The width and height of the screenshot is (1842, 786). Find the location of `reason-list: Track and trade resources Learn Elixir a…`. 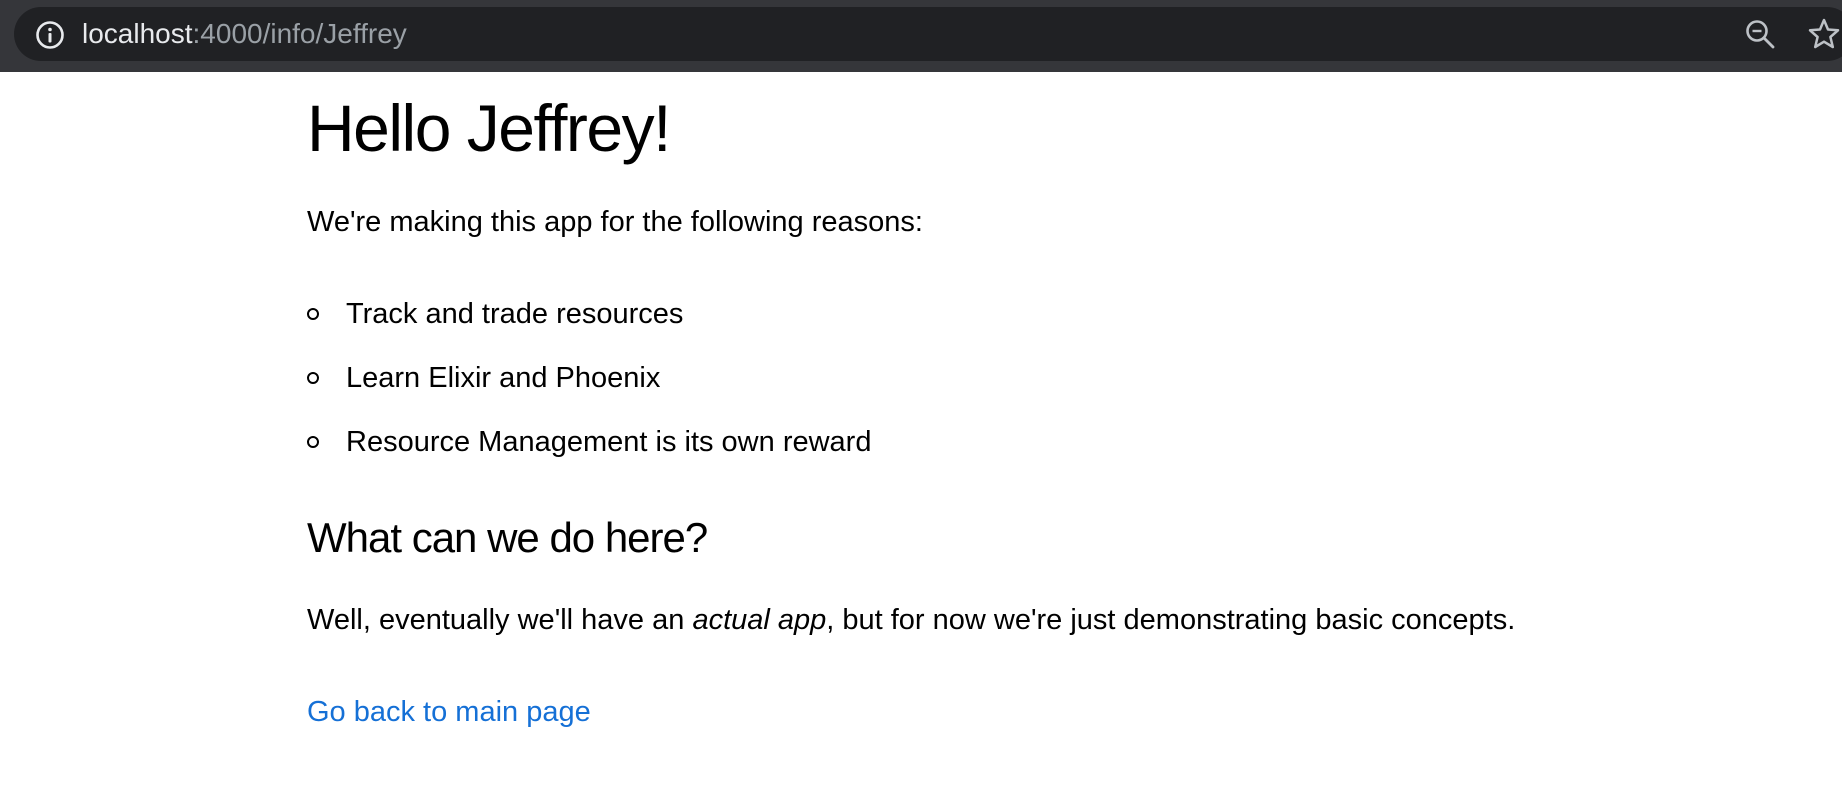

reason-list: Track and trade resources Learn Elixir a… is located at coordinates (589, 390).